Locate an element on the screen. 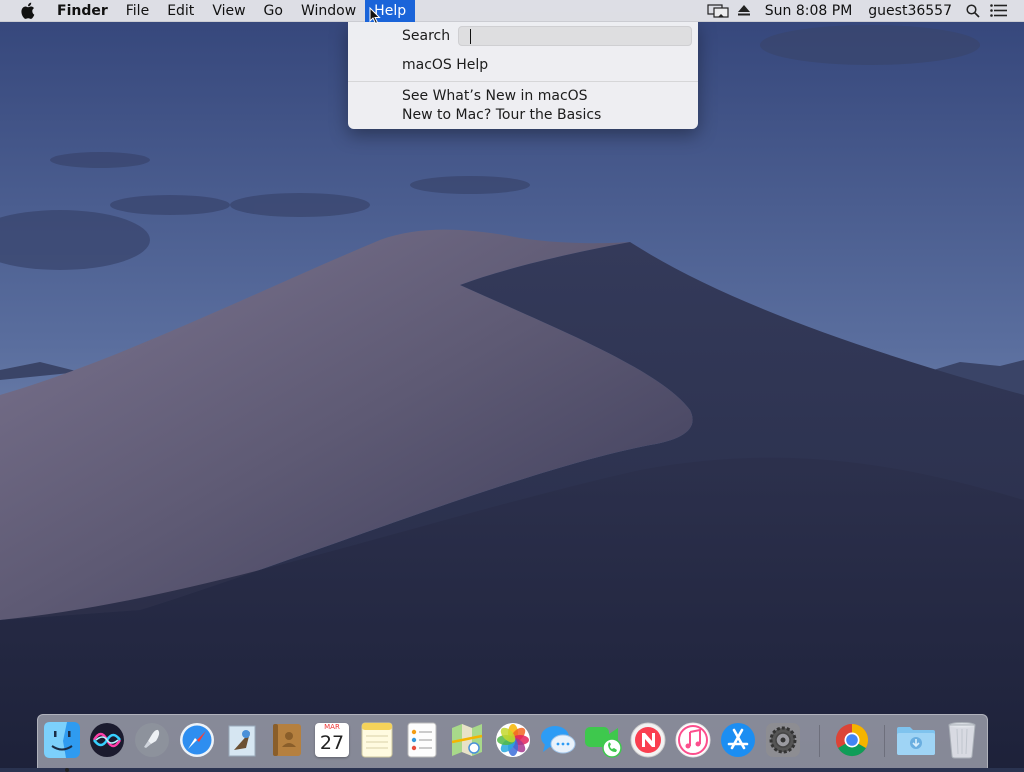 The width and height of the screenshot is (1024, 772). menu-file: File is located at coordinates (137, 11).